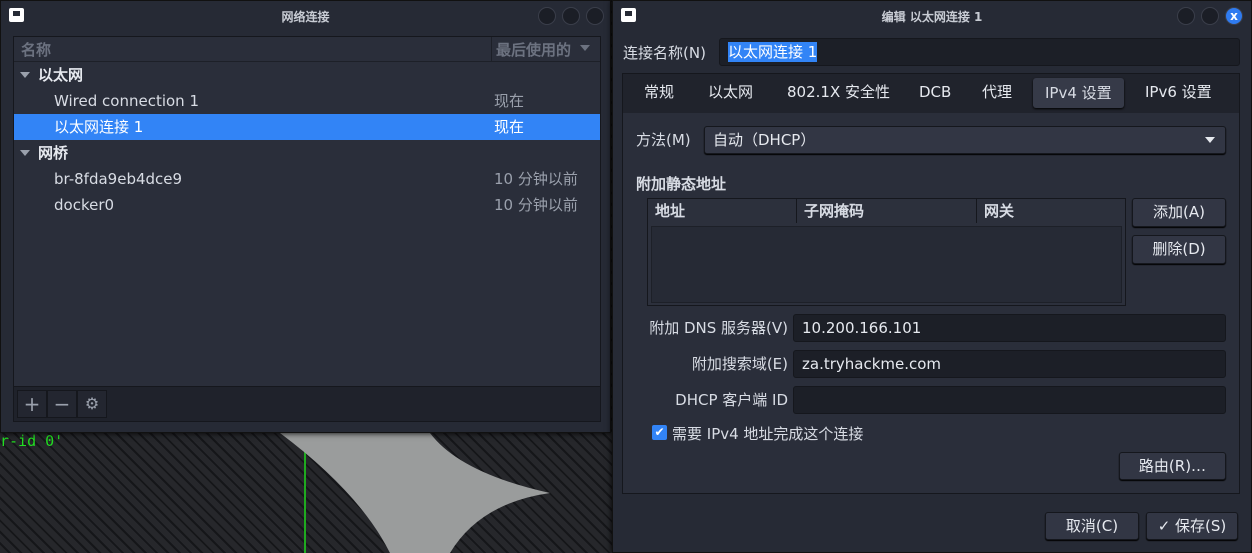 The height and width of the screenshot is (553, 1252). What do you see at coordinates (1092, 526) in the screenshot?
I see `cancel-button: 取消(C)` at bounding box center [1092, 526].